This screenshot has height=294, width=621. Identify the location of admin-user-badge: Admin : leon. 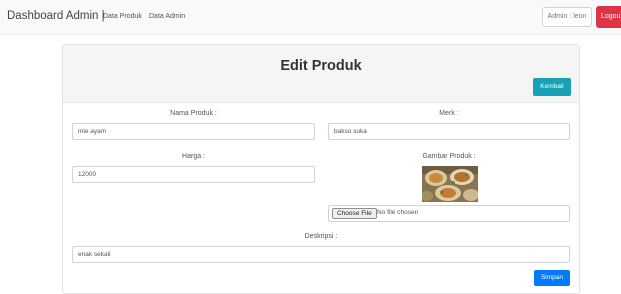
(567, 17).